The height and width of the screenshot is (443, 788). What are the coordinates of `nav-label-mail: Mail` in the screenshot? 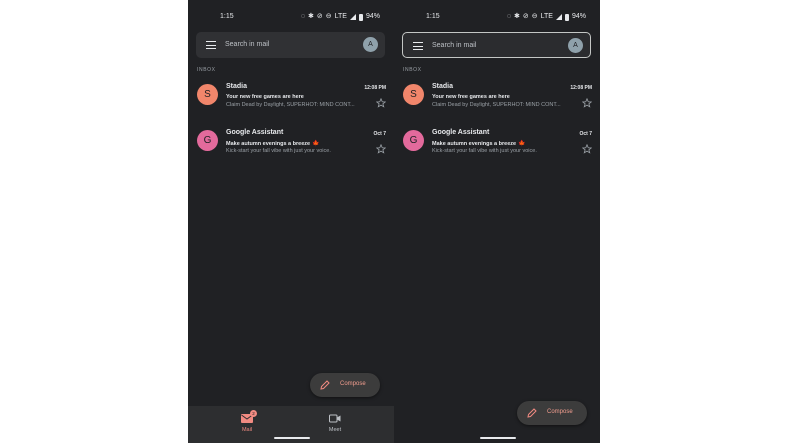 It's located at (247, 430).